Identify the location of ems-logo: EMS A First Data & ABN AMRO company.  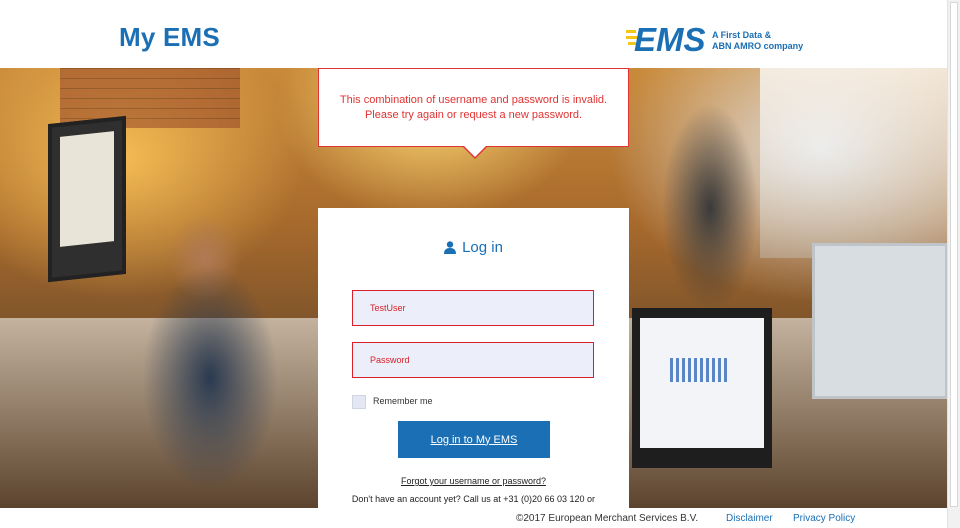
(716, 38).